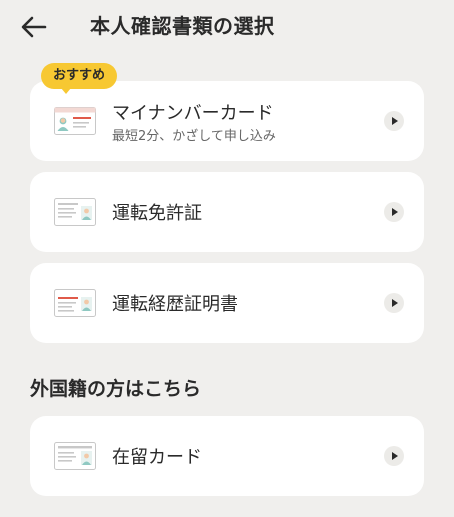  What do you see at coordinates (193, 113) in the screenshot?
I see `card-label: マイナンバーカード` at bounding box center [193, 113].